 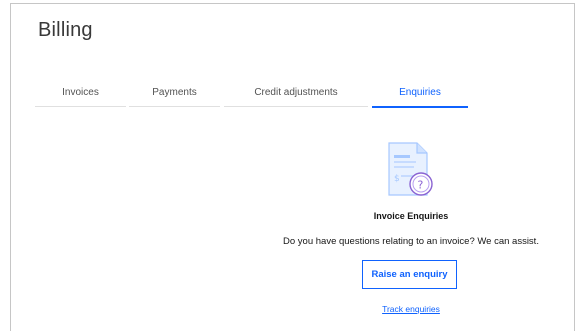 I want to click on tab-payments: Payments, so click(x=174, y=96).